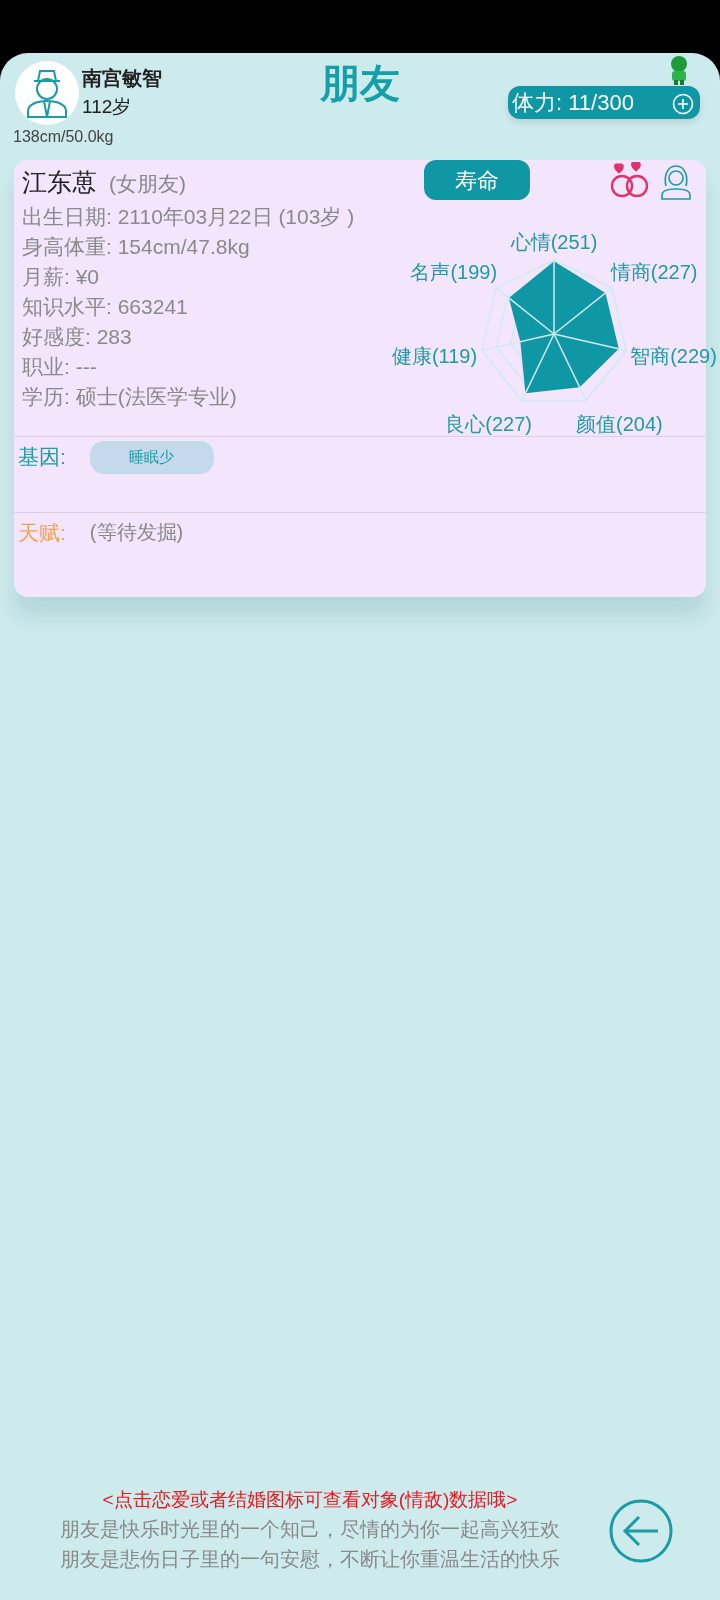  Describe the element at coordinates (619, 425) in the screenshot. I see `stat-label: 颜值(204)` at that location.